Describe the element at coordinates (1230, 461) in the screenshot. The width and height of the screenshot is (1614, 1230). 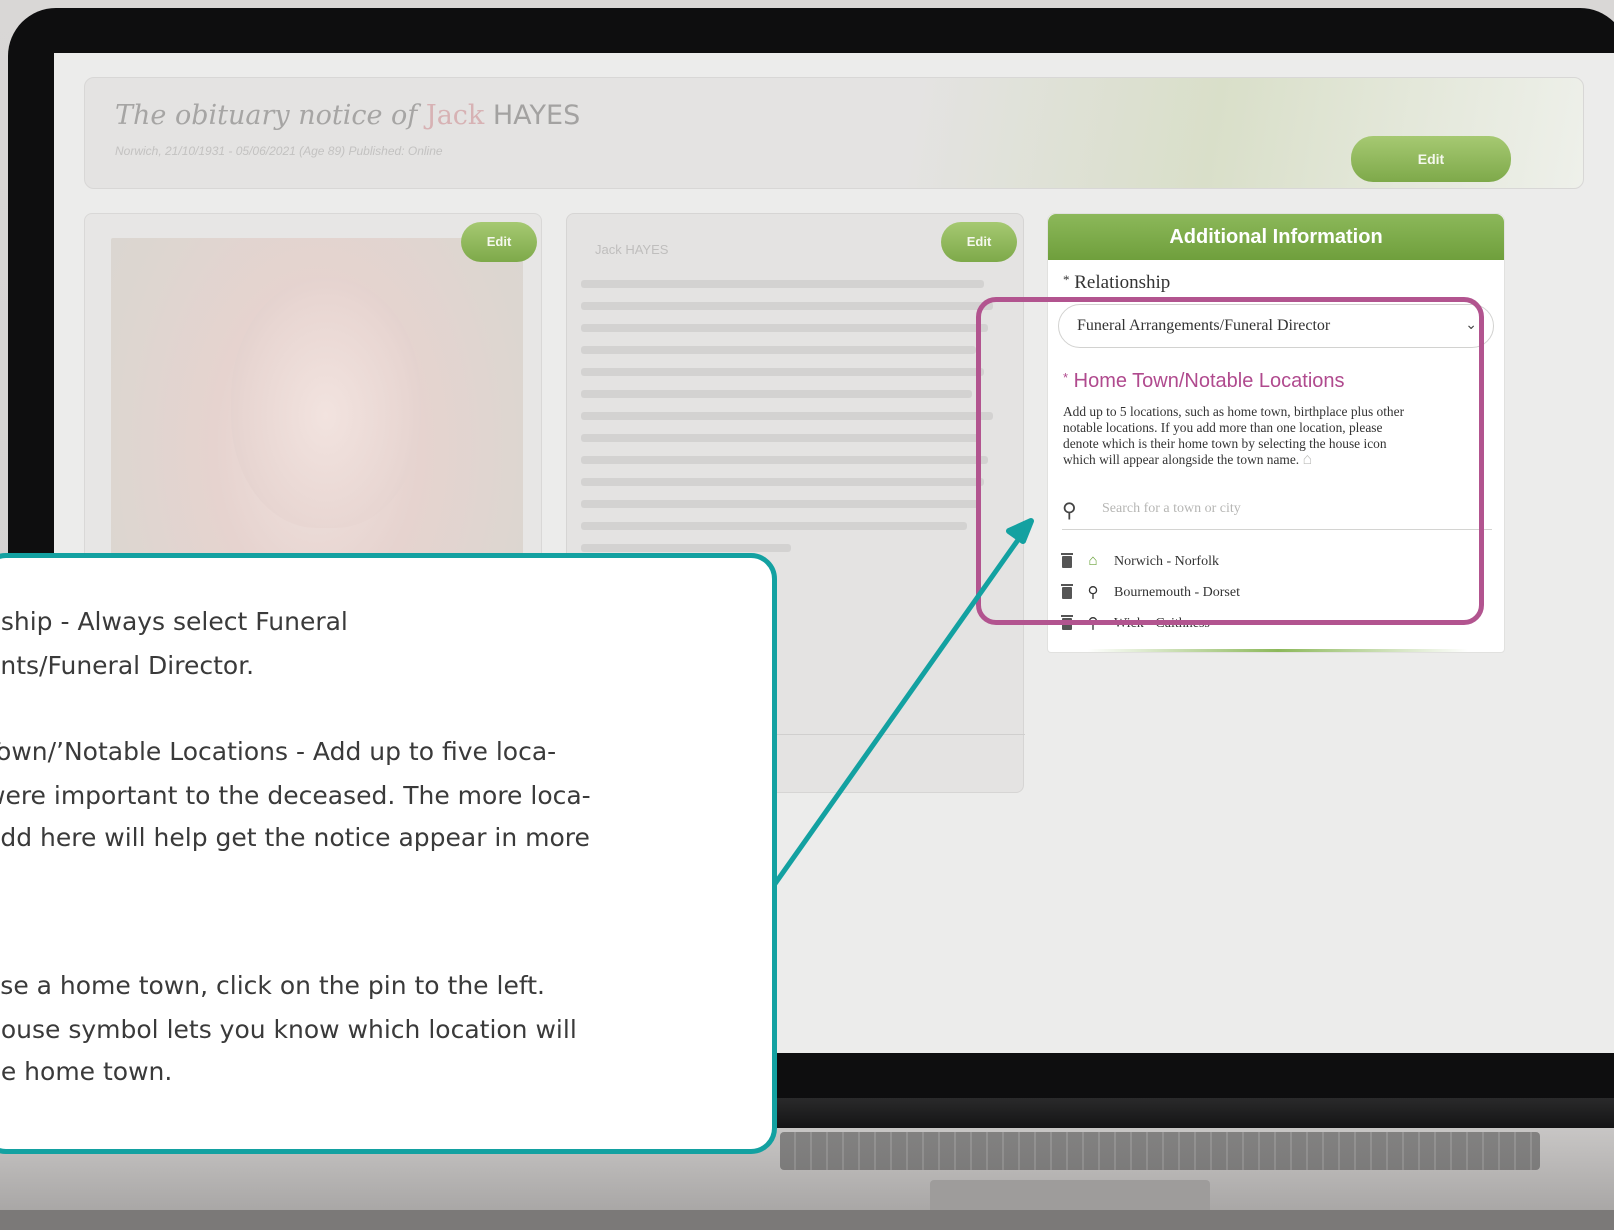
I see `home-town-highlight-frame` at that location.